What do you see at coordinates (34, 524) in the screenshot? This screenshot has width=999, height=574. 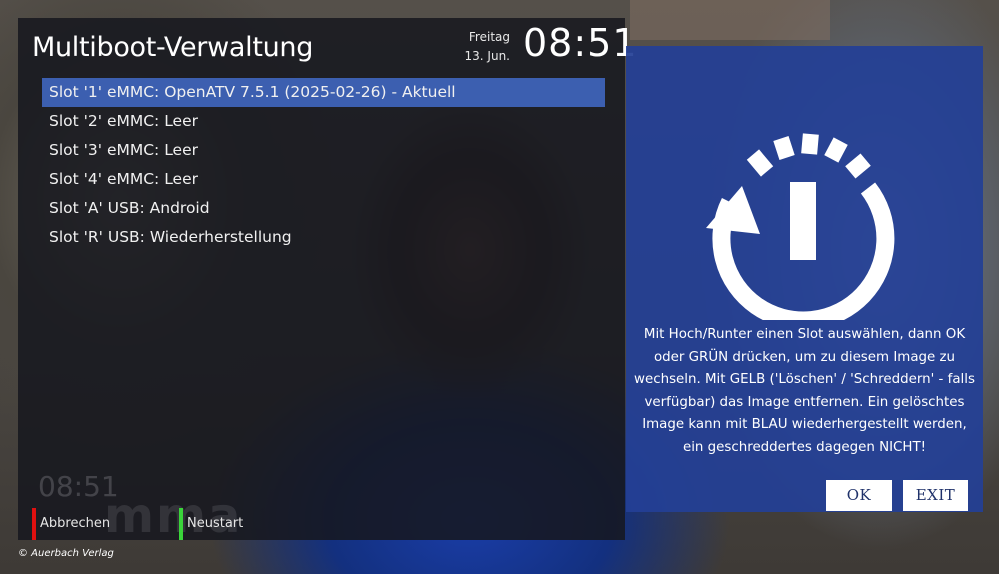 I see `red-key-indicator` at bounding box center [34, 524].